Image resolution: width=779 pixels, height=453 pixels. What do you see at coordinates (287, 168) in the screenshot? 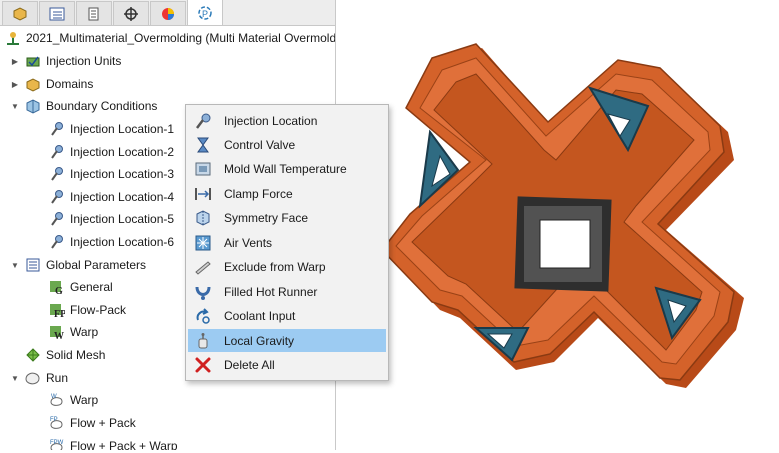
I see `menu-item-mold-wall-temperature: Mold Wall Temperature` at bounding box center [287, 168].